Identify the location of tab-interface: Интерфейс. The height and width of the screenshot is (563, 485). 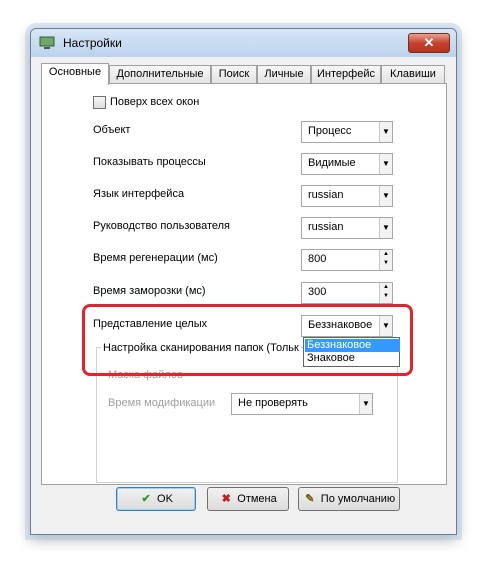
(346, 74).